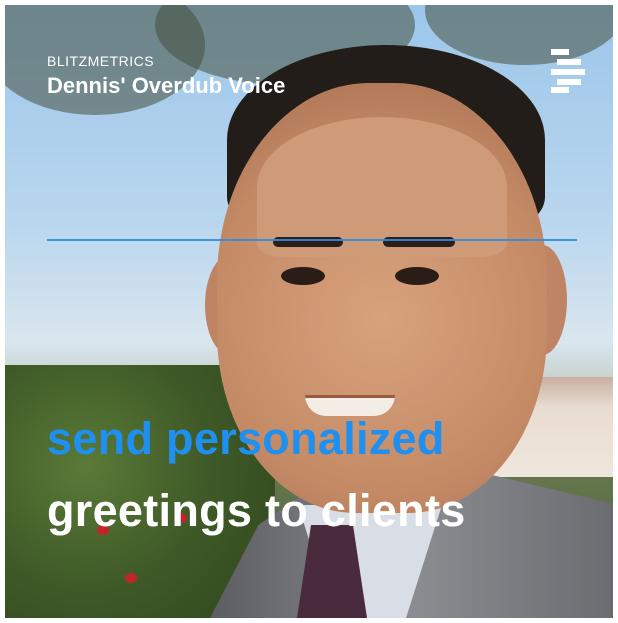 The image size is (618, 623). What do you see at coordinates (312, 240) in the screenshot?
I see `scan-line` at bounding box center [312, 240].